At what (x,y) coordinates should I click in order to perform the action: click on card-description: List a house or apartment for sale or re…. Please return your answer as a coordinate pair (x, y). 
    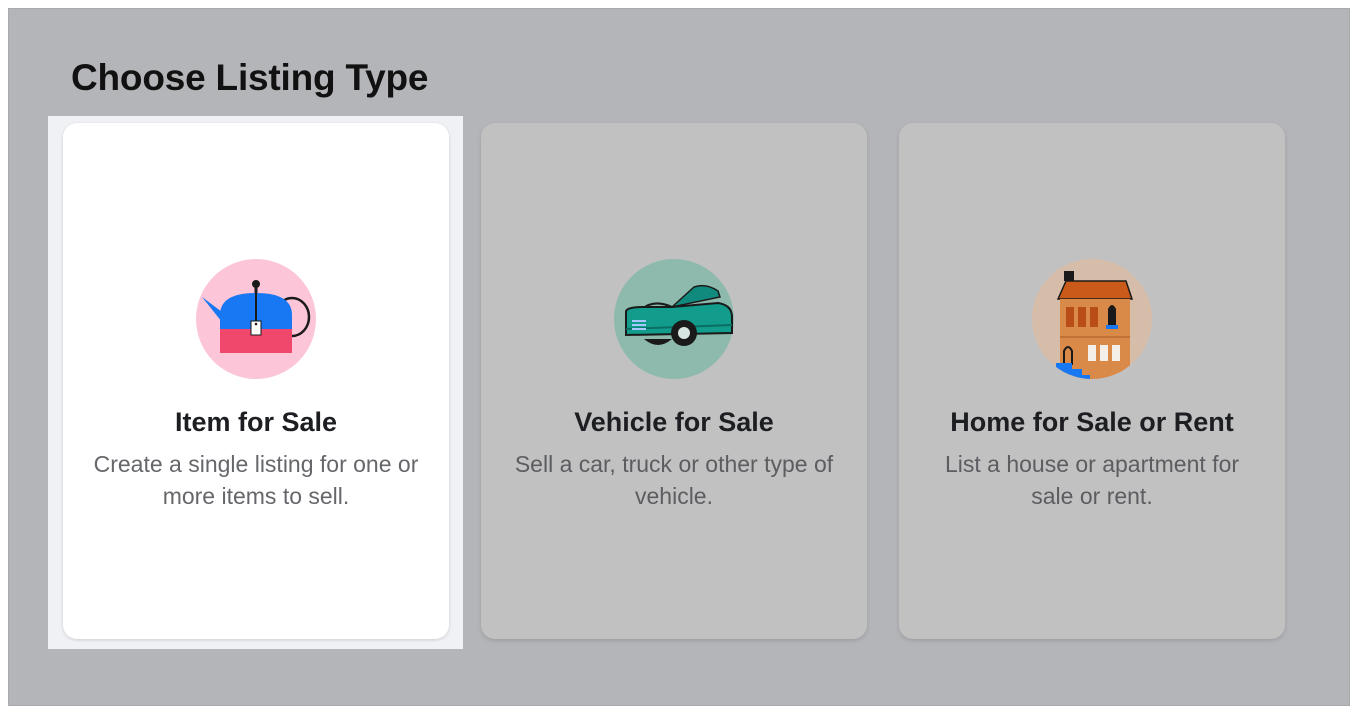
    Looking at the image, I should click on (1092, 480).